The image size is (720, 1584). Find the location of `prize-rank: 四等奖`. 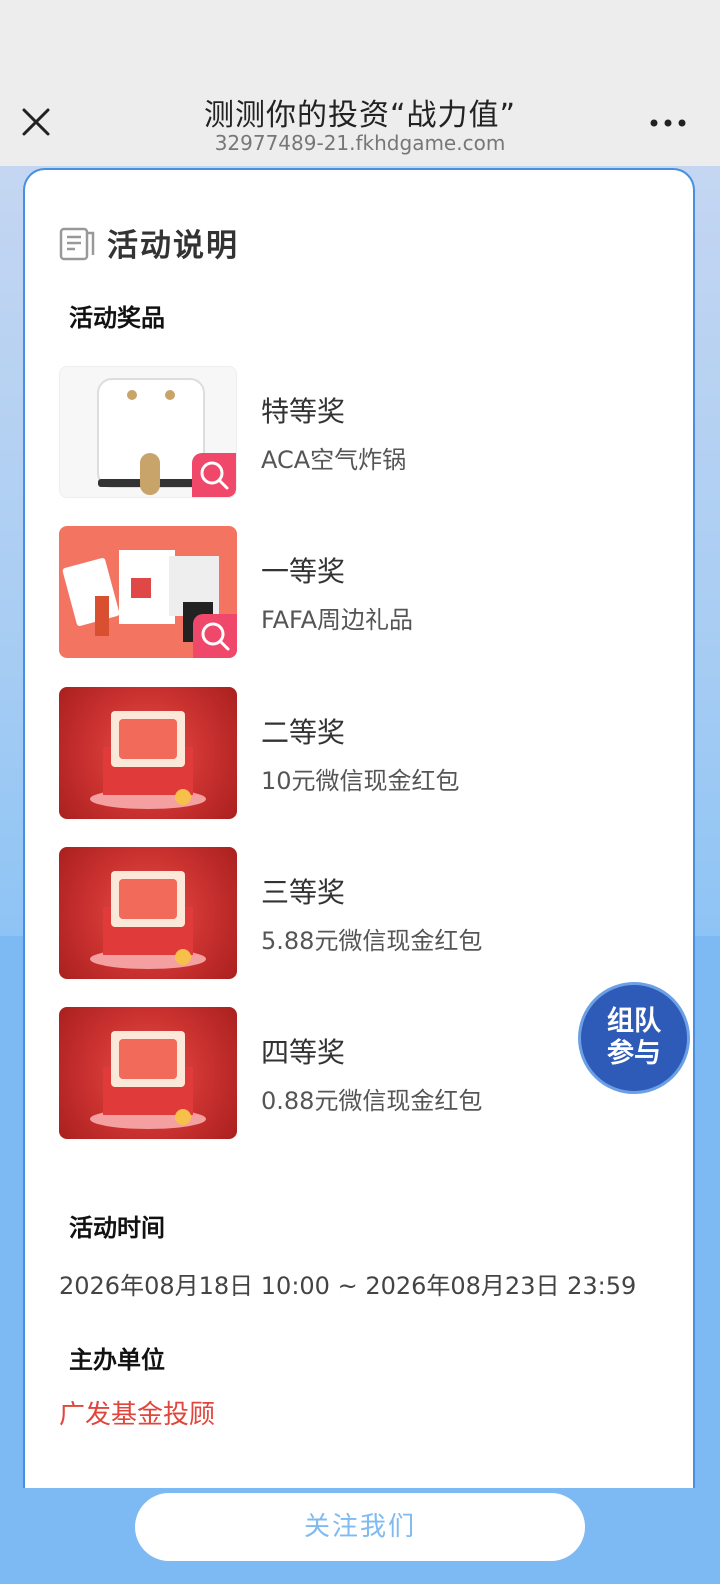

prize-rank: 四等奖 is located at coordinates (303, 1052).